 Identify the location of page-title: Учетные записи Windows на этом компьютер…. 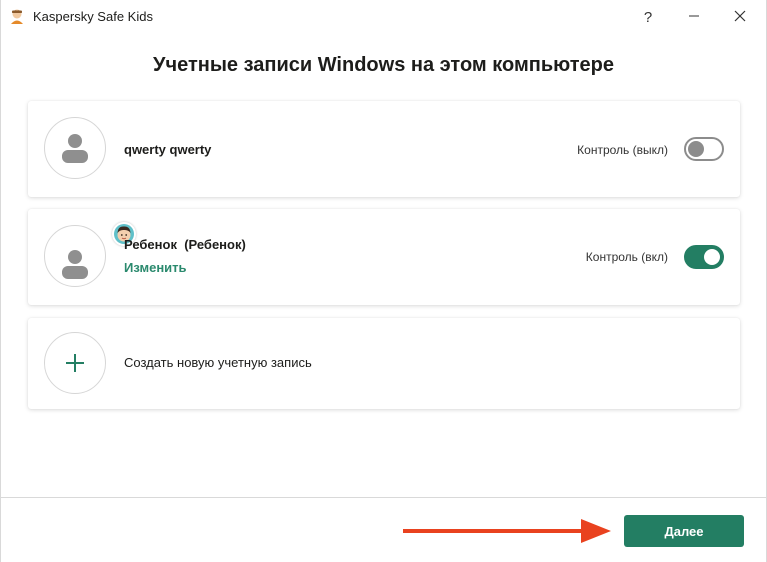
(383, 65).